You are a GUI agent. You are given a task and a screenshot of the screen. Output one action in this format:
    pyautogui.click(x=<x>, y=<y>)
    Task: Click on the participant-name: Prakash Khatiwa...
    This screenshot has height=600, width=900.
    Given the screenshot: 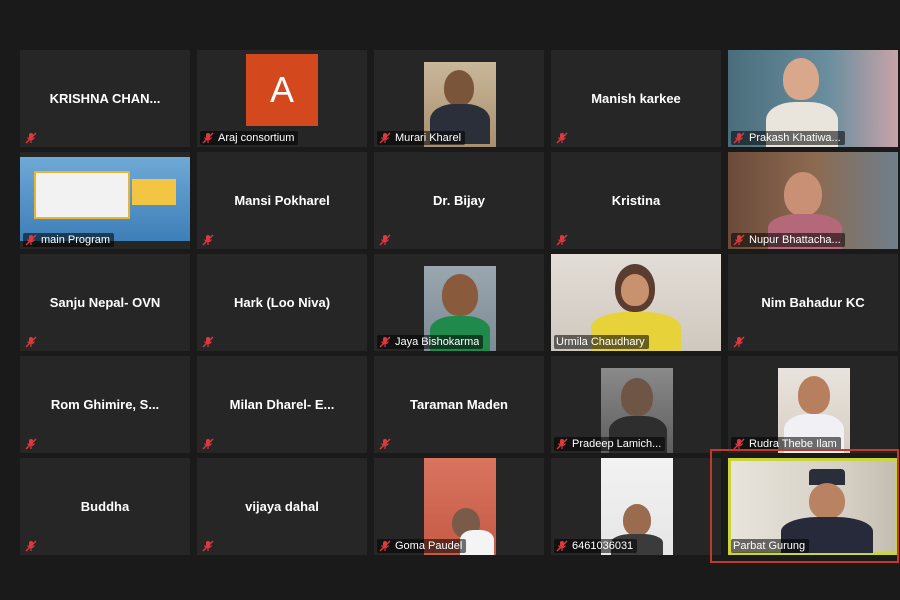 What is the action you would take?
    pyautogui.click(x=795, y=138)
    